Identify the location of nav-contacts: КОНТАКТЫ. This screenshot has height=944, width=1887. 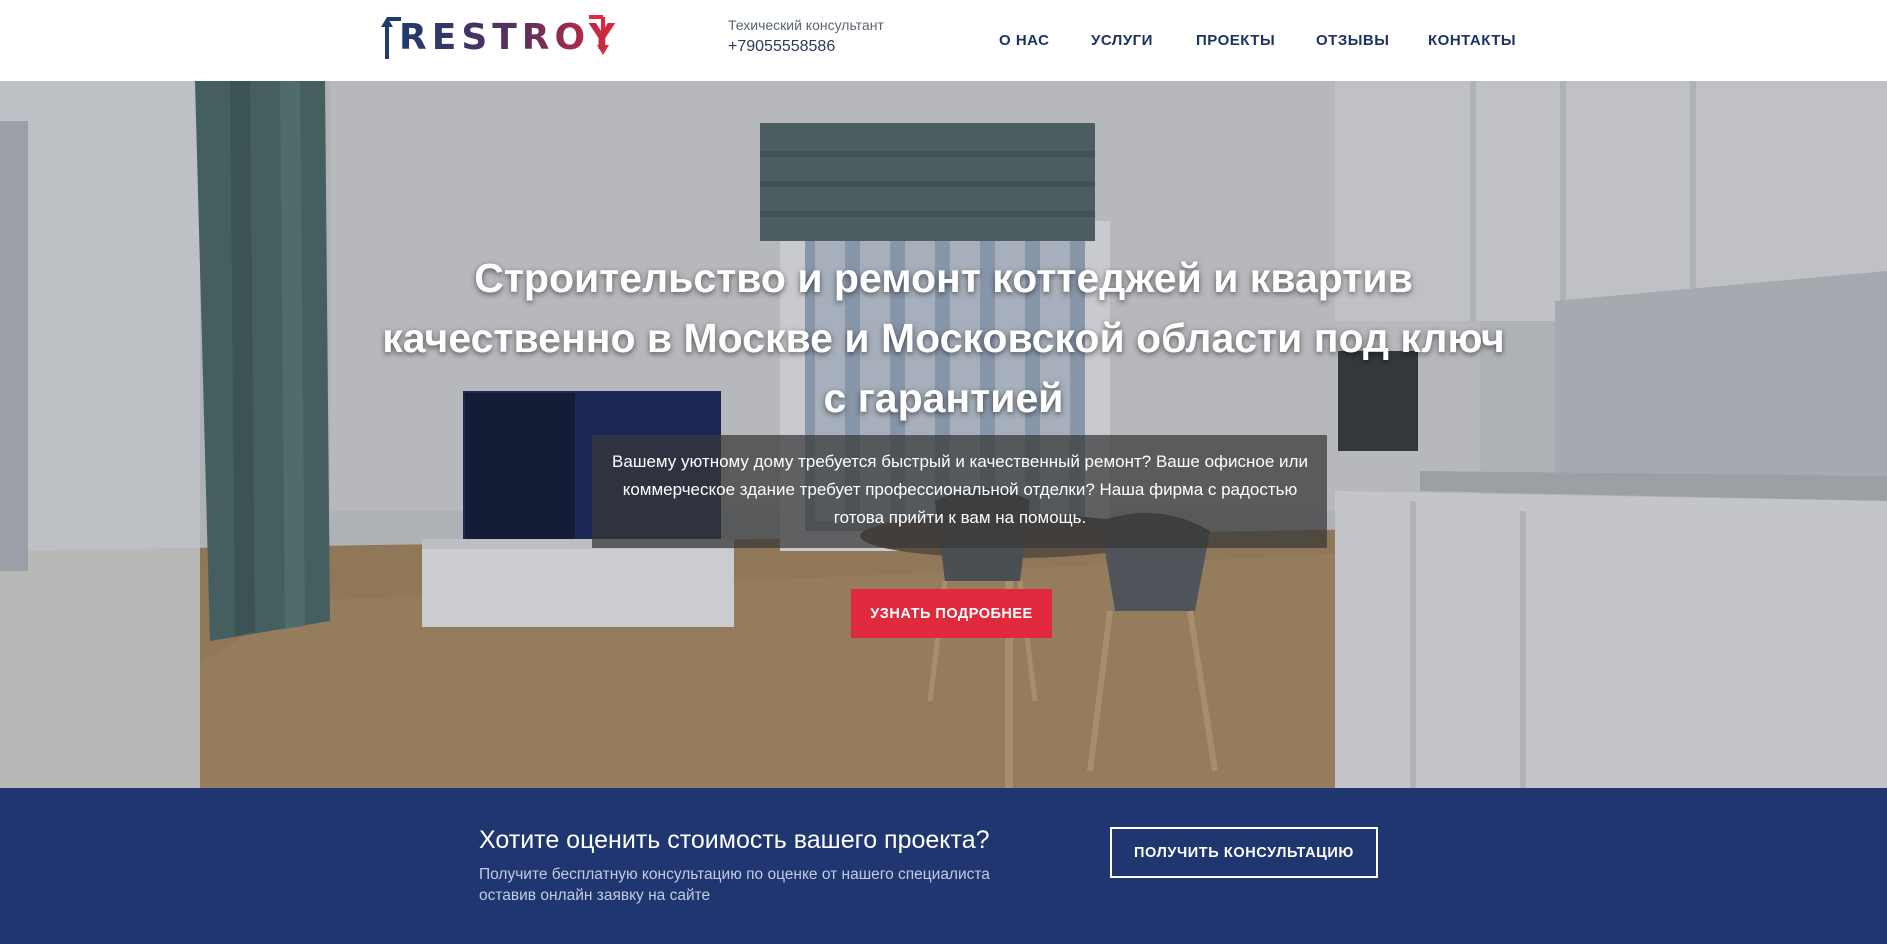
(1472, 40).